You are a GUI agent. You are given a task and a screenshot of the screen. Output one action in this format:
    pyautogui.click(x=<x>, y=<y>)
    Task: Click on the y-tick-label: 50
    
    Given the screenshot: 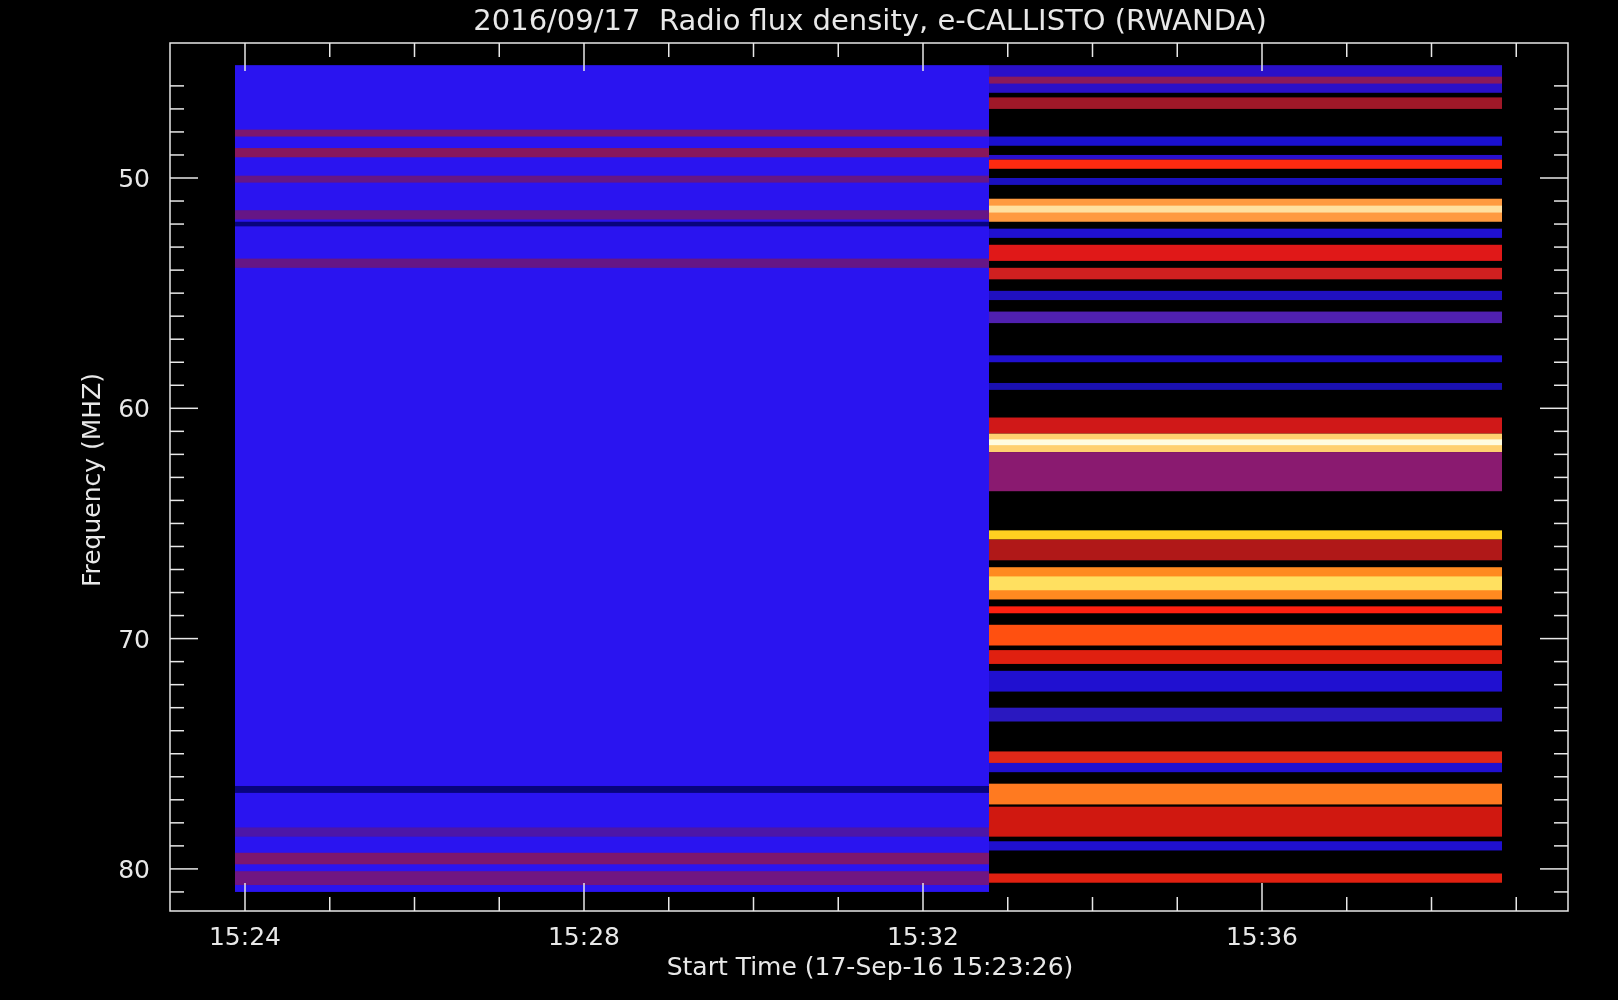 What is the action you would take?
    pyautogui.click(x=134, y=178)
    